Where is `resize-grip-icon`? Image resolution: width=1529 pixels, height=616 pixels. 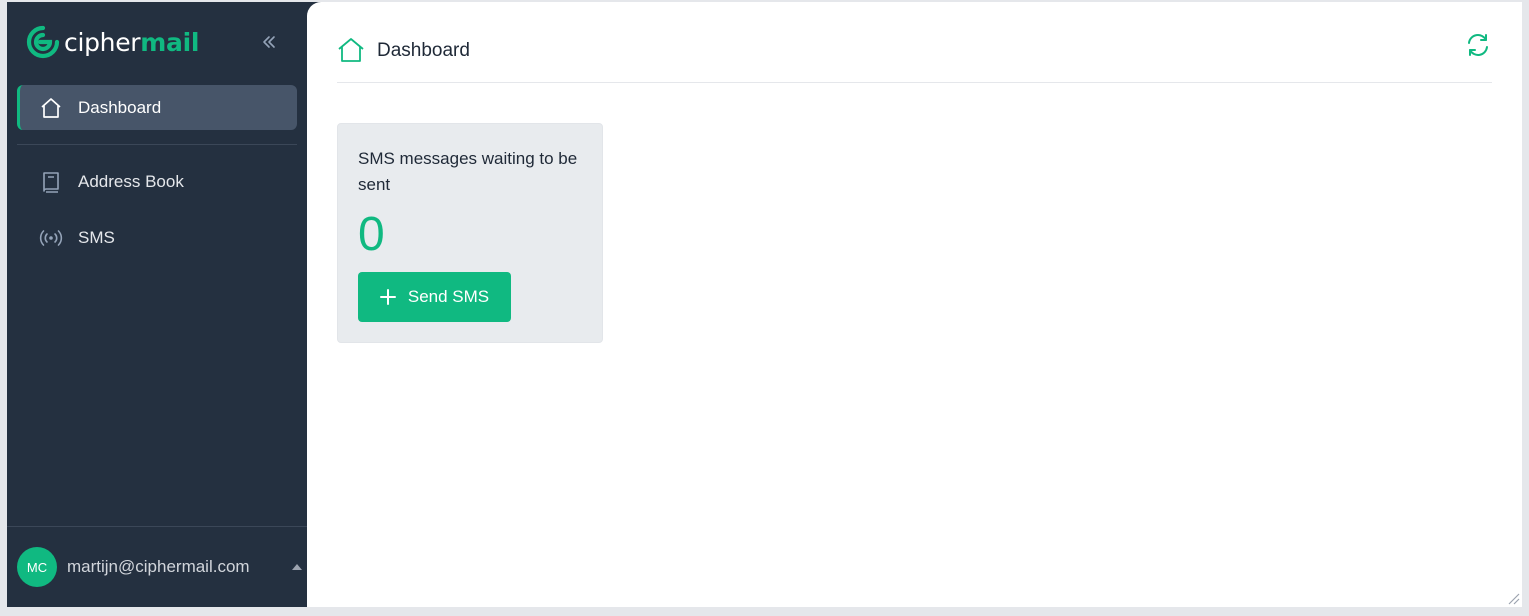
resize-grip-icon is located at coordinates (1513, 598).